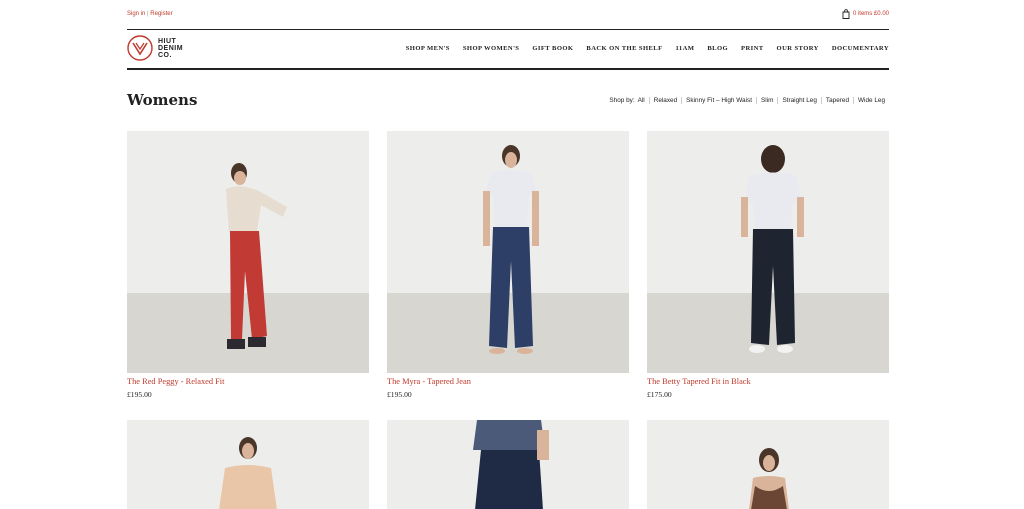  Describe the element at coordinates (248, 381) in the screenshot. I see `product-name: The Red Peggy - Relaxed Fit` at that location.